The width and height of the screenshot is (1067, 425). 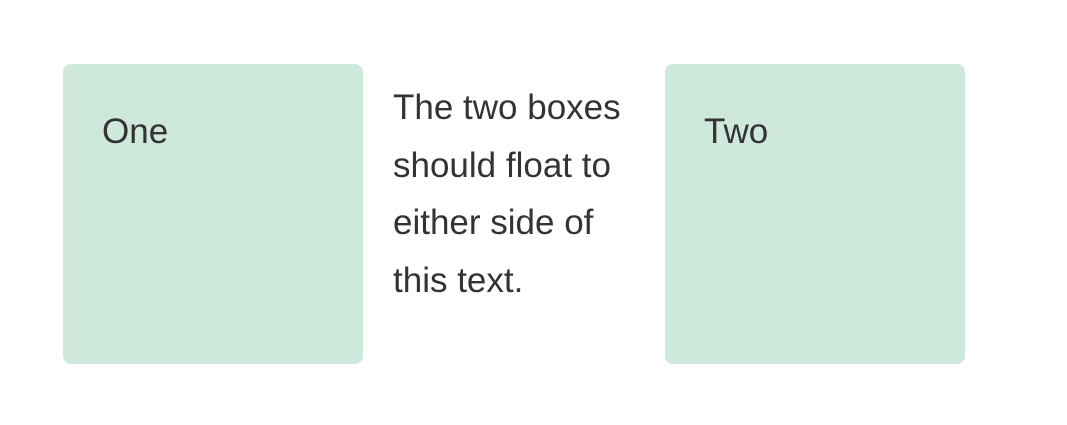 What do you see at coordinates (736, 131) in the screenshot?
I see `box-two-label: Two` at bounding box center [736, 131].